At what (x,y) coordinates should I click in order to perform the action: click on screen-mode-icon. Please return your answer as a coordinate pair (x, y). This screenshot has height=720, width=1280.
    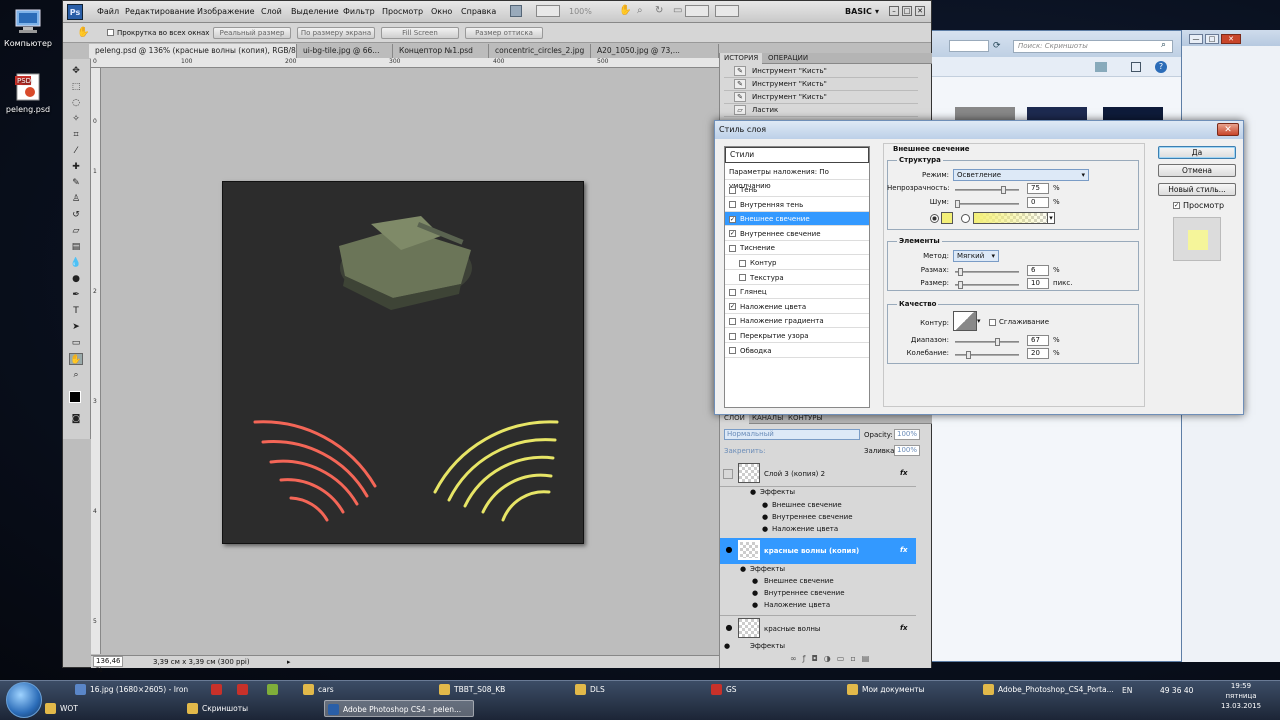
    Looking at the image, I should click on (727, 11).